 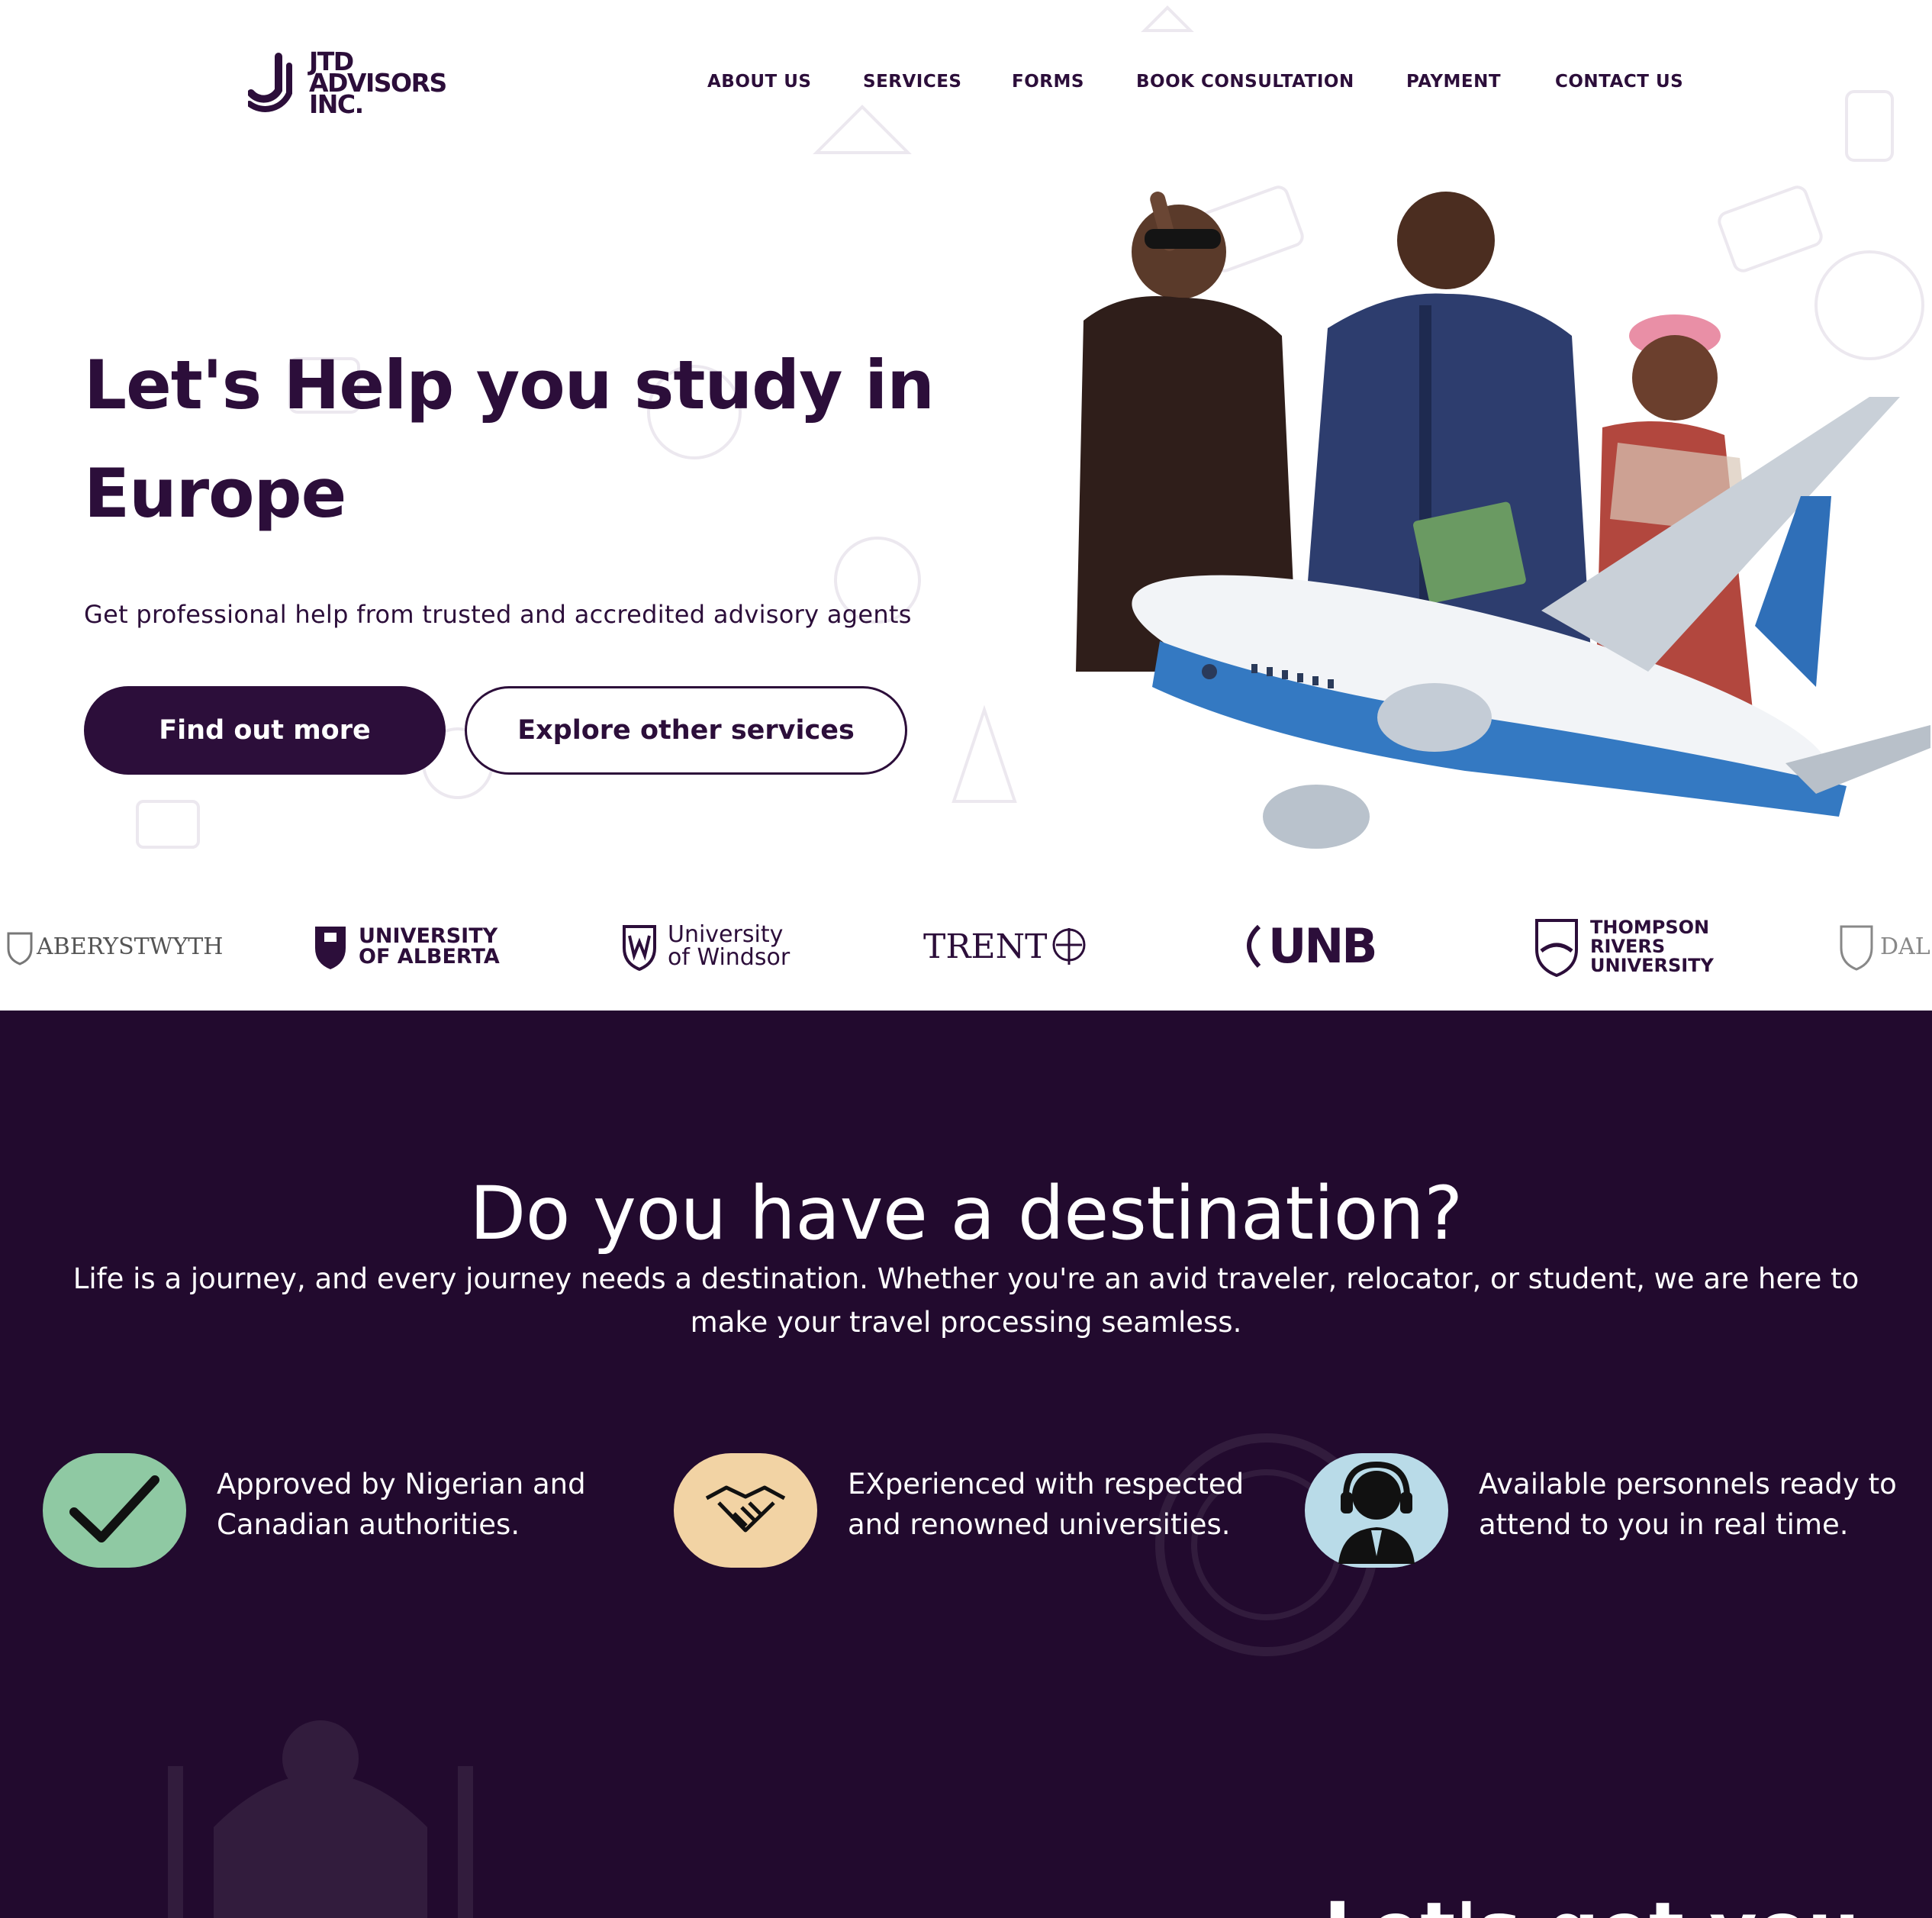 What do you see at coordinates (1069, 947) in the screenshot?
I see `trent-crest-icon` at bounding box center [1069, 947].